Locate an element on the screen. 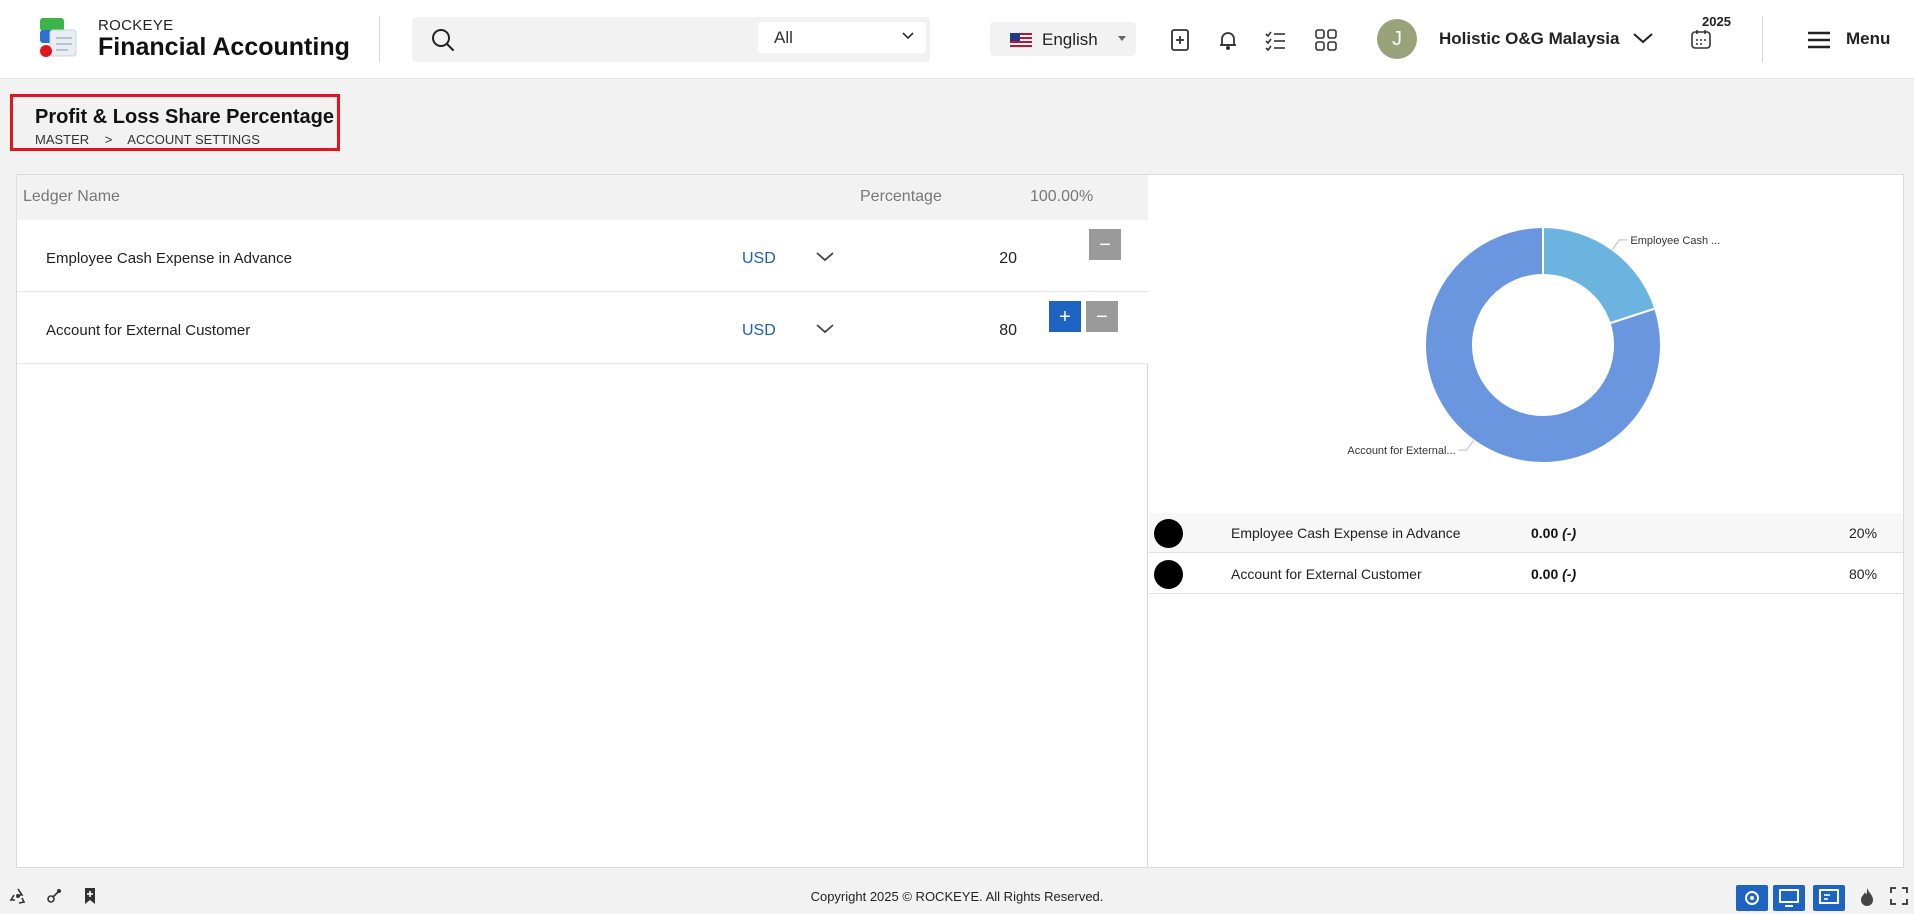 The width and height of the screenshot is (1914, 914). rockeye-logo-icon is located at coordinates (58, 37).